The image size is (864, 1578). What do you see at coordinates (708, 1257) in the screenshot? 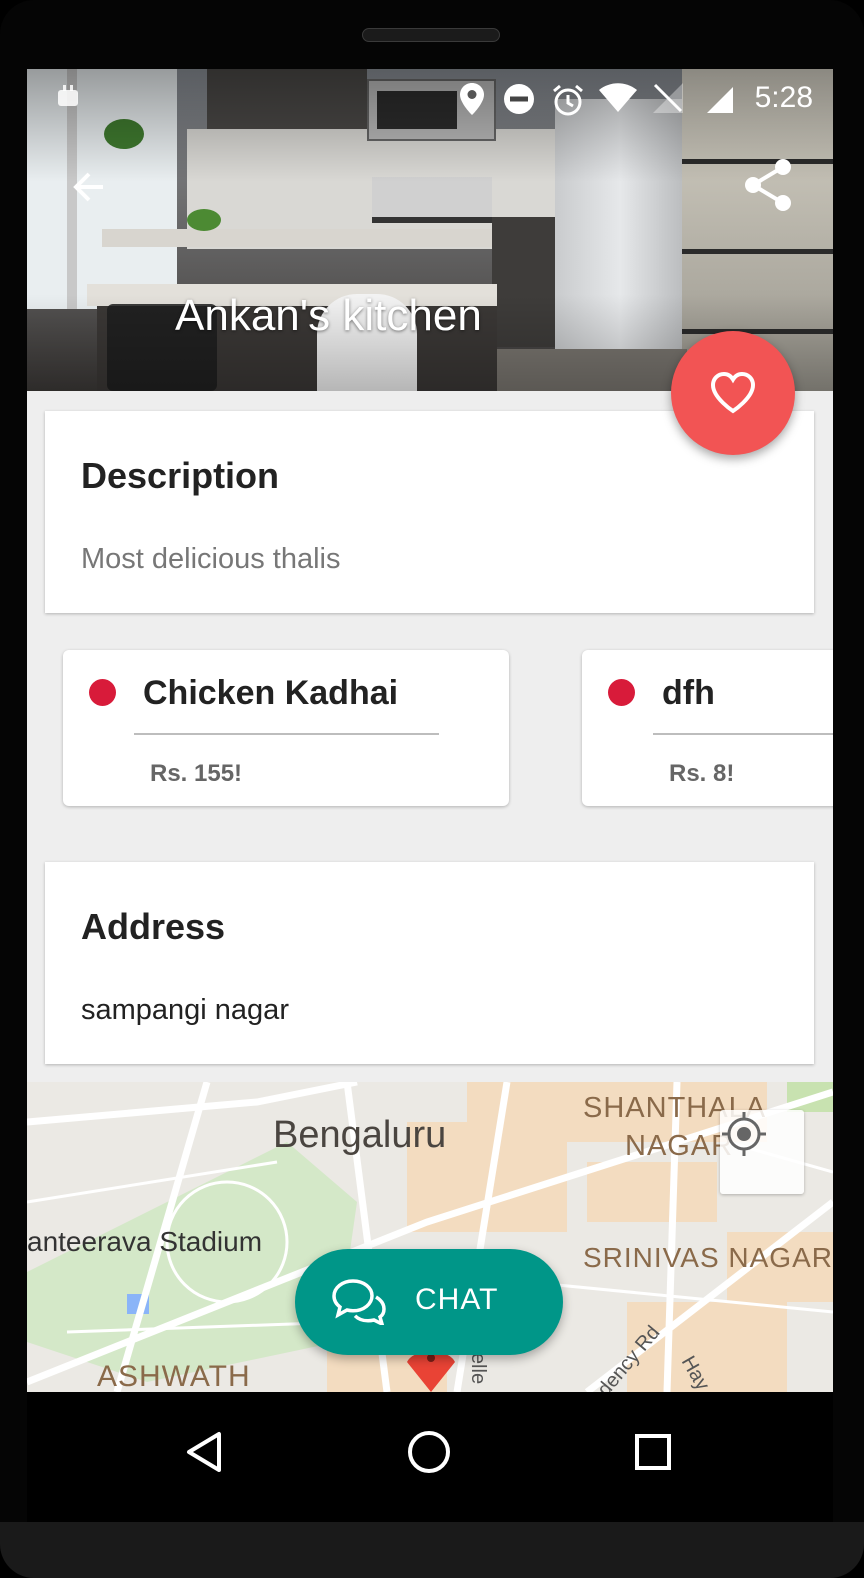
I see `map-area-label: SRINIVAS NAGAR` at bounding box center [708, 1257].